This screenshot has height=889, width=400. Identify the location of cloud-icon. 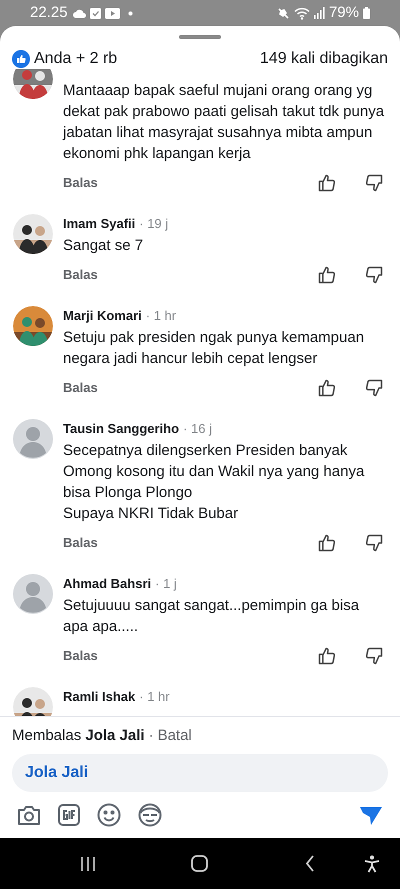
(79, 13).